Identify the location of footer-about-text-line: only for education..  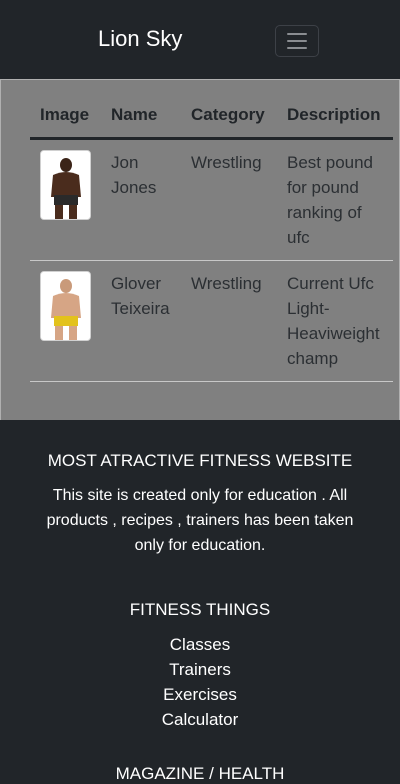
(200, 545).